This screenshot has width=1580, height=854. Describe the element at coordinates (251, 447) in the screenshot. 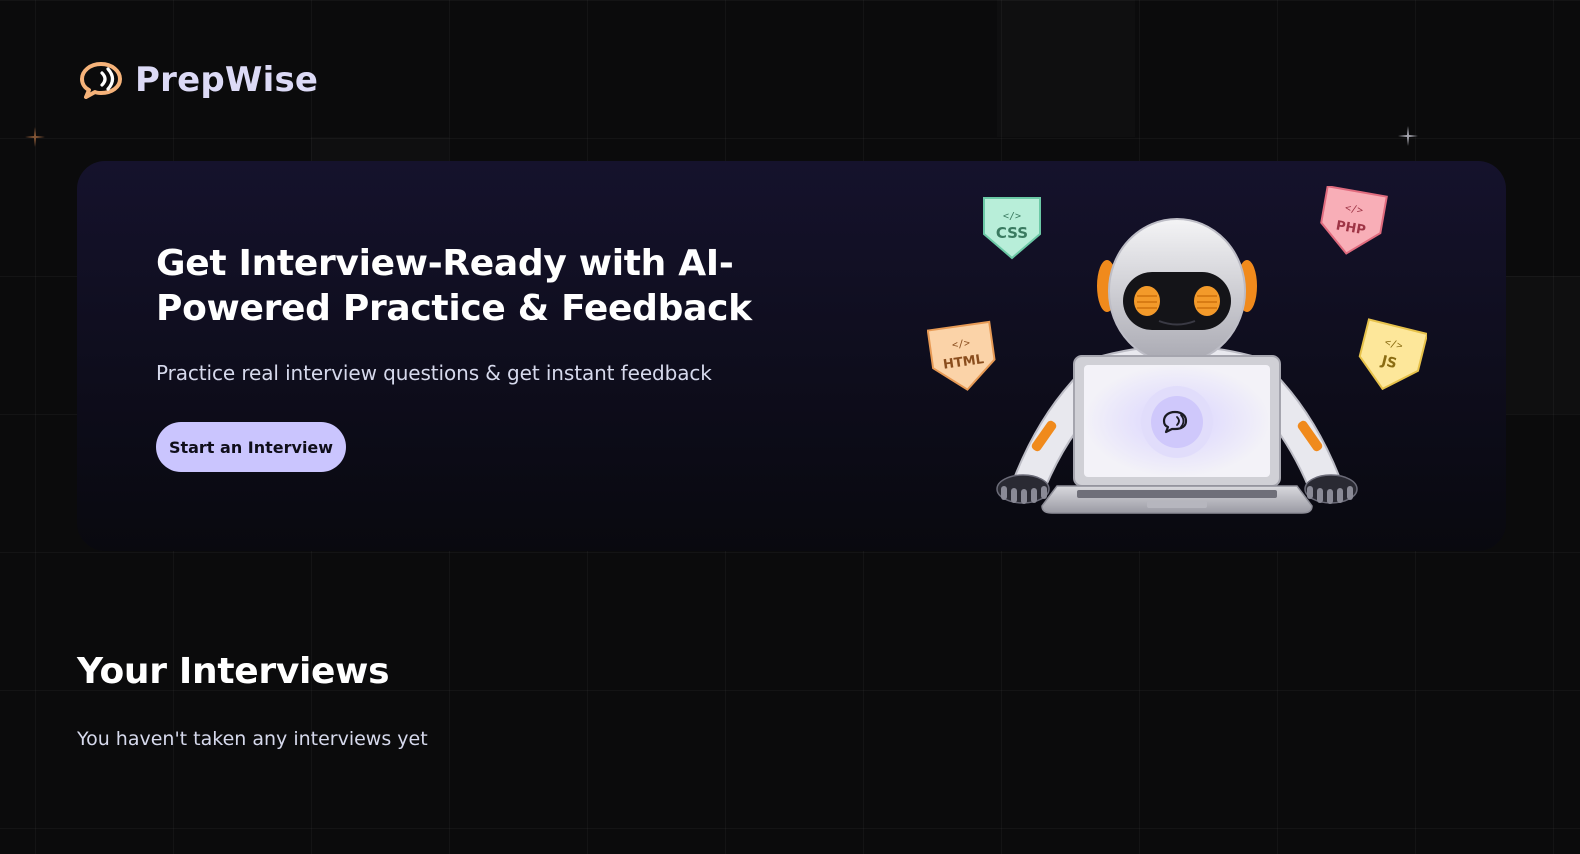

I see `start-interview-button: Start an Interview` at that location.